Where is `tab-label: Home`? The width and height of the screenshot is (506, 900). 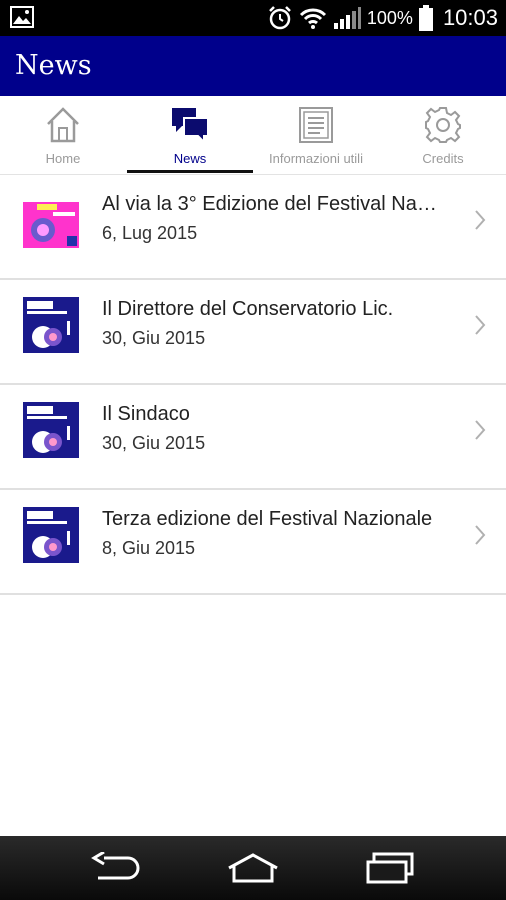 tab-label: Home is located at coordinates (63, 158).